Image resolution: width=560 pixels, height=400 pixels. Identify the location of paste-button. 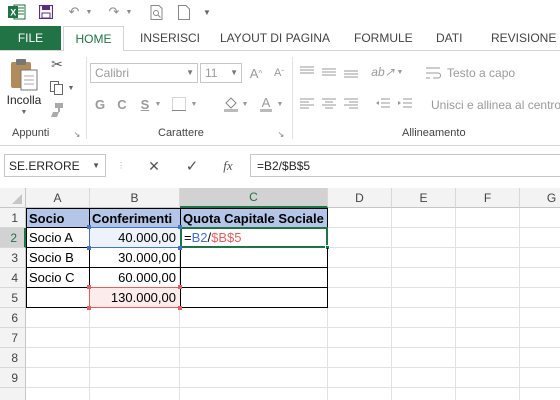
(24, 75).